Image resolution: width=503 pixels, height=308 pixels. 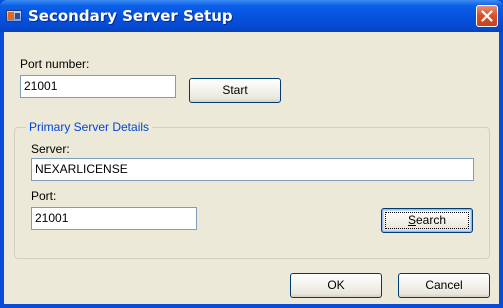 I want to click on port-number-label: Port number:, so click(x=55, y=64).